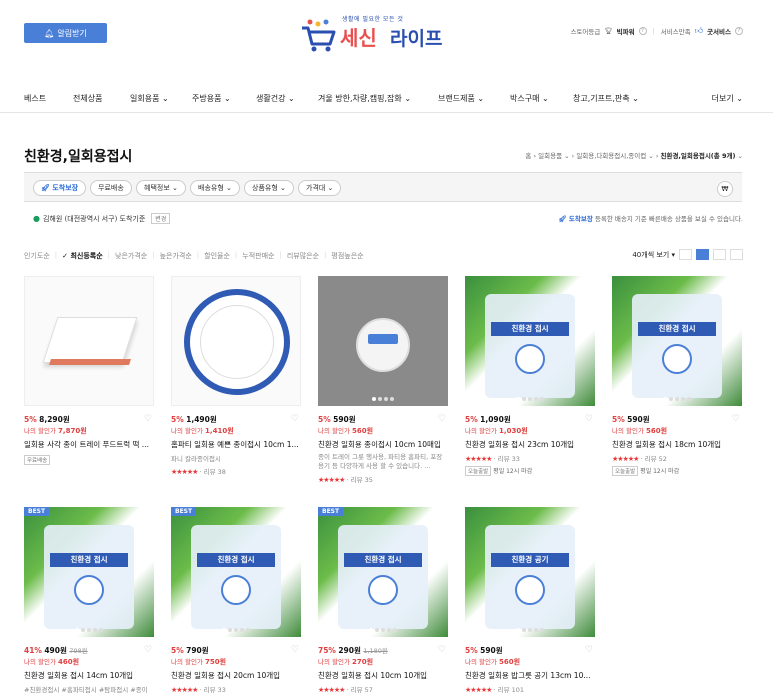 The width and height of the screenshot is (773, 697). What do you see at coordinates (82, 256) in the screenshot?
I see `sort-newest: ✓ 최신등록순` at bounding box center [82, 256].